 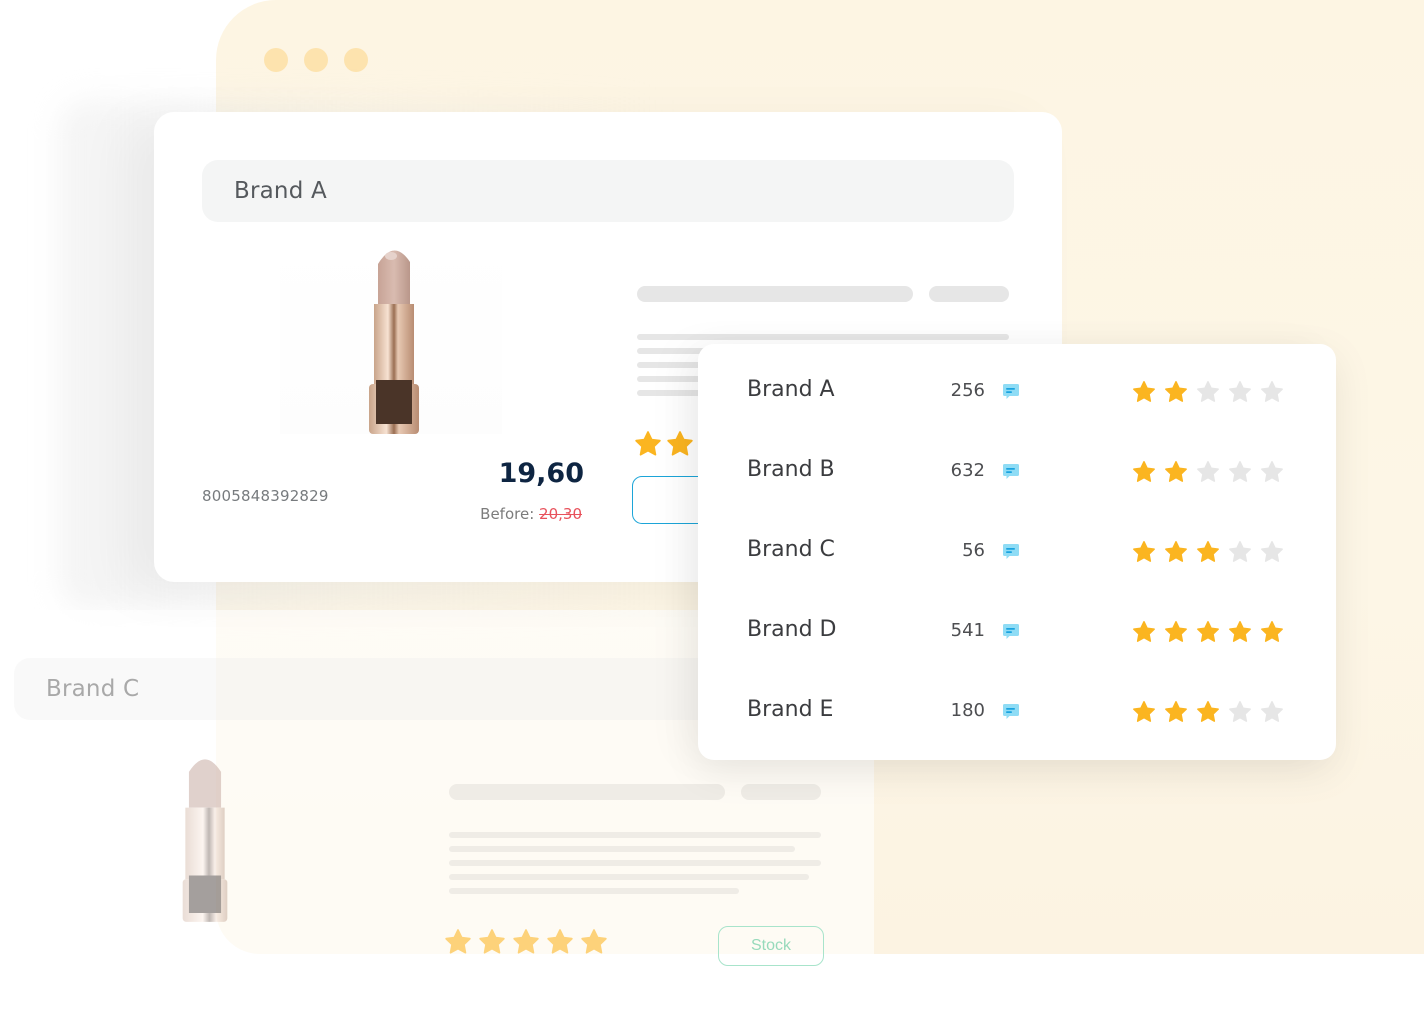 I want to click on product-rating-stars, so click(x=664, y=444).